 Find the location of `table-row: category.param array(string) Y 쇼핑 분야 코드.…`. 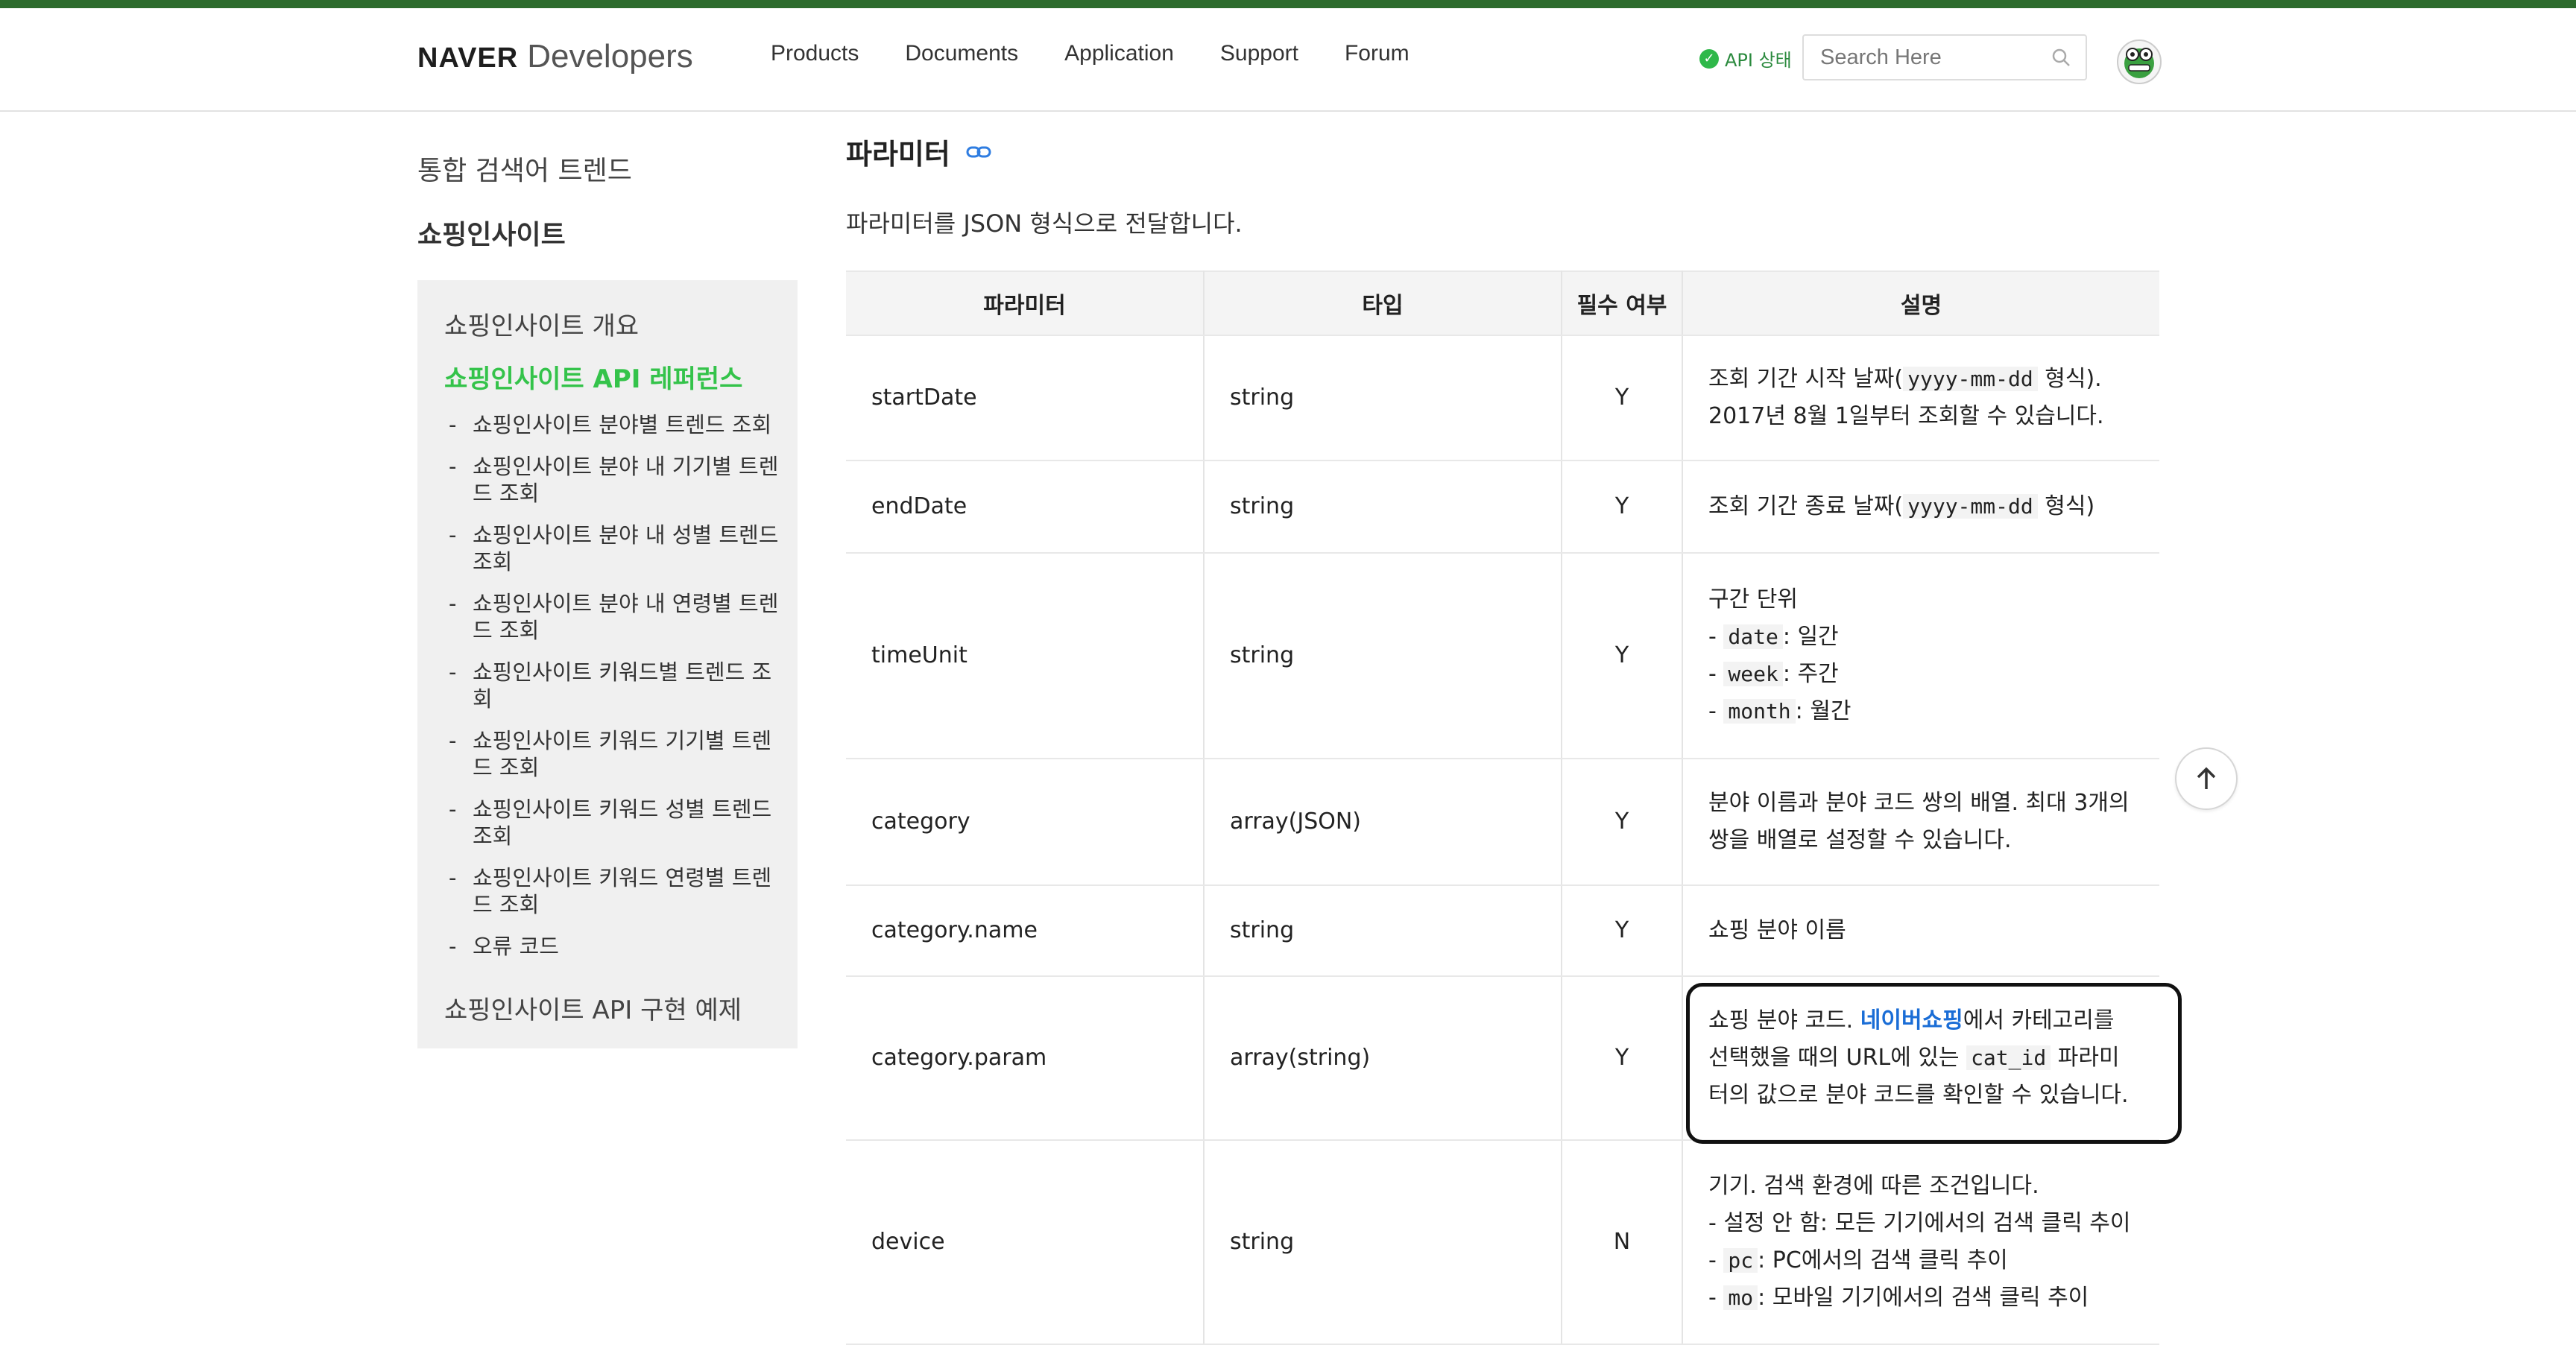

table-row: category.param array(string) Y 쇼핑 분야 코드.… is located at coordinates (1514, 1060).